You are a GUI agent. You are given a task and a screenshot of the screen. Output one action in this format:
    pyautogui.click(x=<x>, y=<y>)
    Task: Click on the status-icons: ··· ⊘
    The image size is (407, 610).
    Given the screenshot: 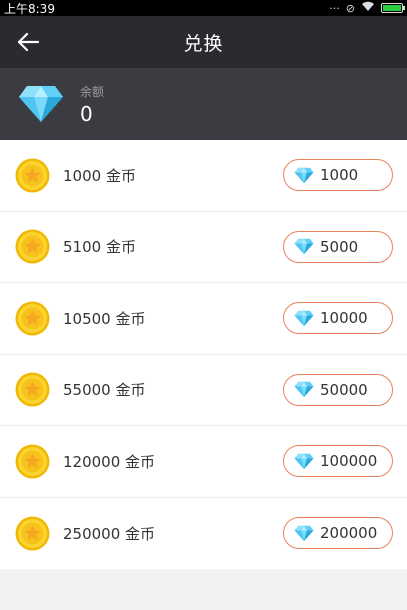 What is the action you would take?
    pyautogui.click(x=367, y=8)
    